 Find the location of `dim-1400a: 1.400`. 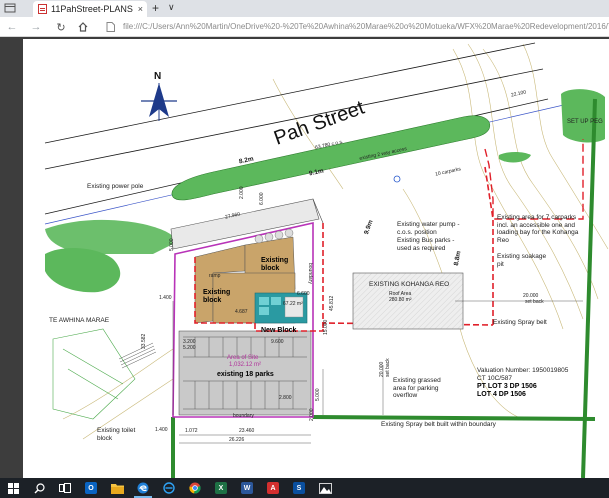

dim-1400a: 1.400 is located at coordinates (161, 430).